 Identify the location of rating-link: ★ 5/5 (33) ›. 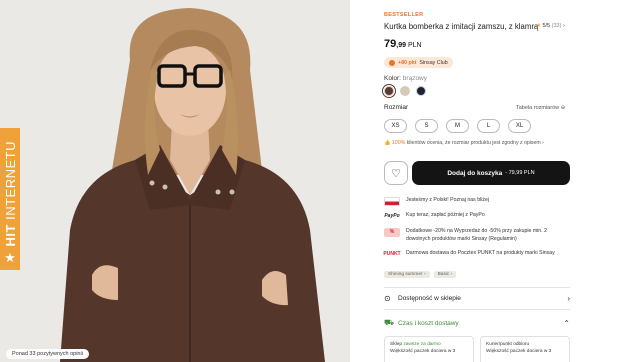
(550, 26).